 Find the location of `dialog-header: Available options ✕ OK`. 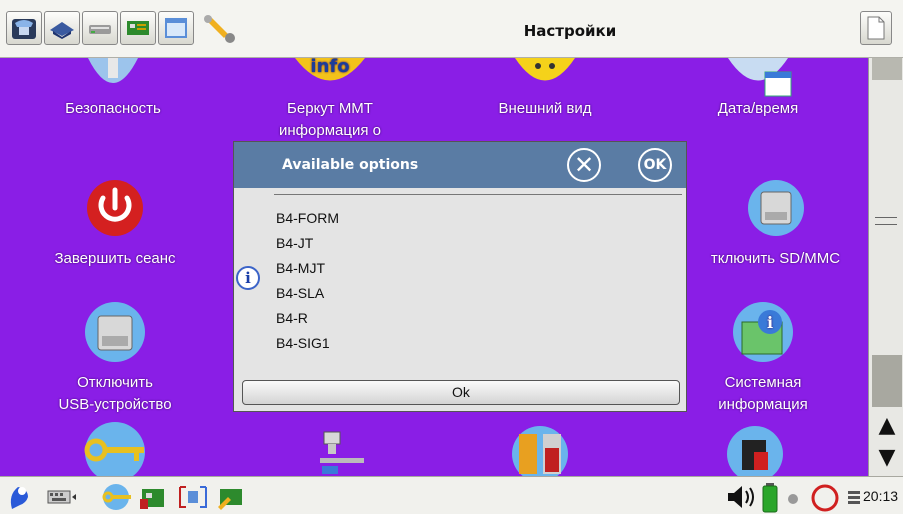

dialog-header: Available options ✕ OK is located at coordinates (460, 165).